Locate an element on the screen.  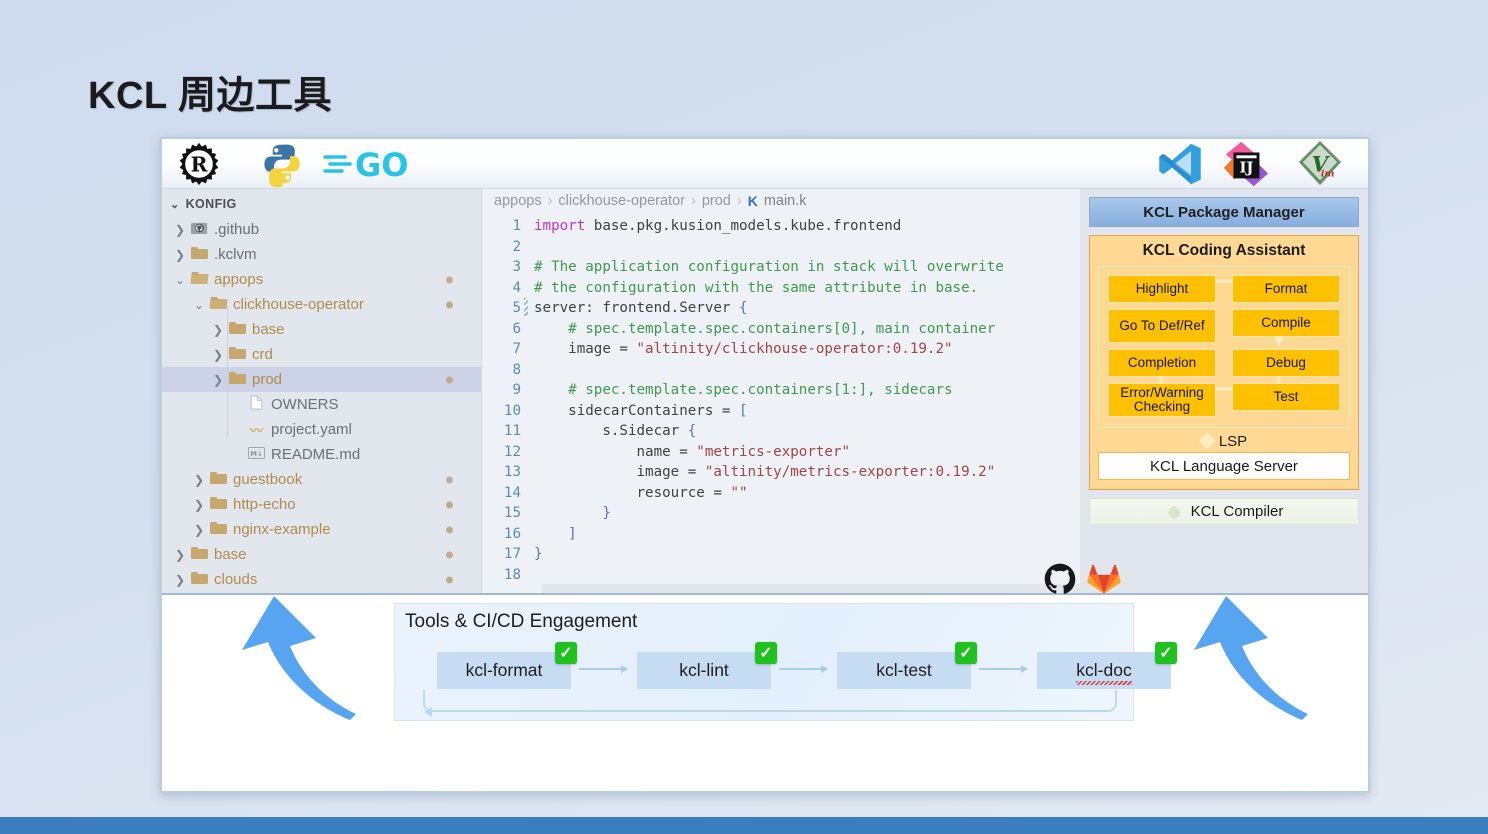
code-token: image = is located at coordinates (670, 472).